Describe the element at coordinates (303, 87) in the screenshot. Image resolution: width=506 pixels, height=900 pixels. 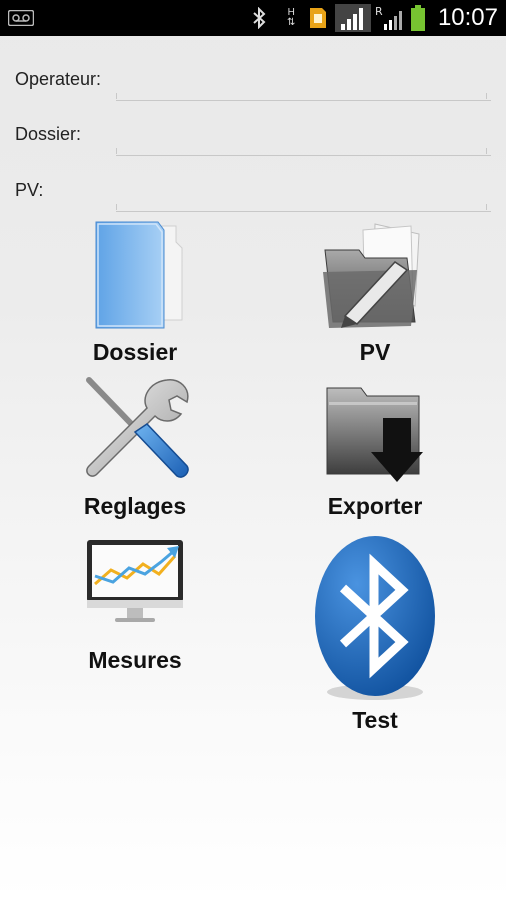
I see `operateur-input` at that location.